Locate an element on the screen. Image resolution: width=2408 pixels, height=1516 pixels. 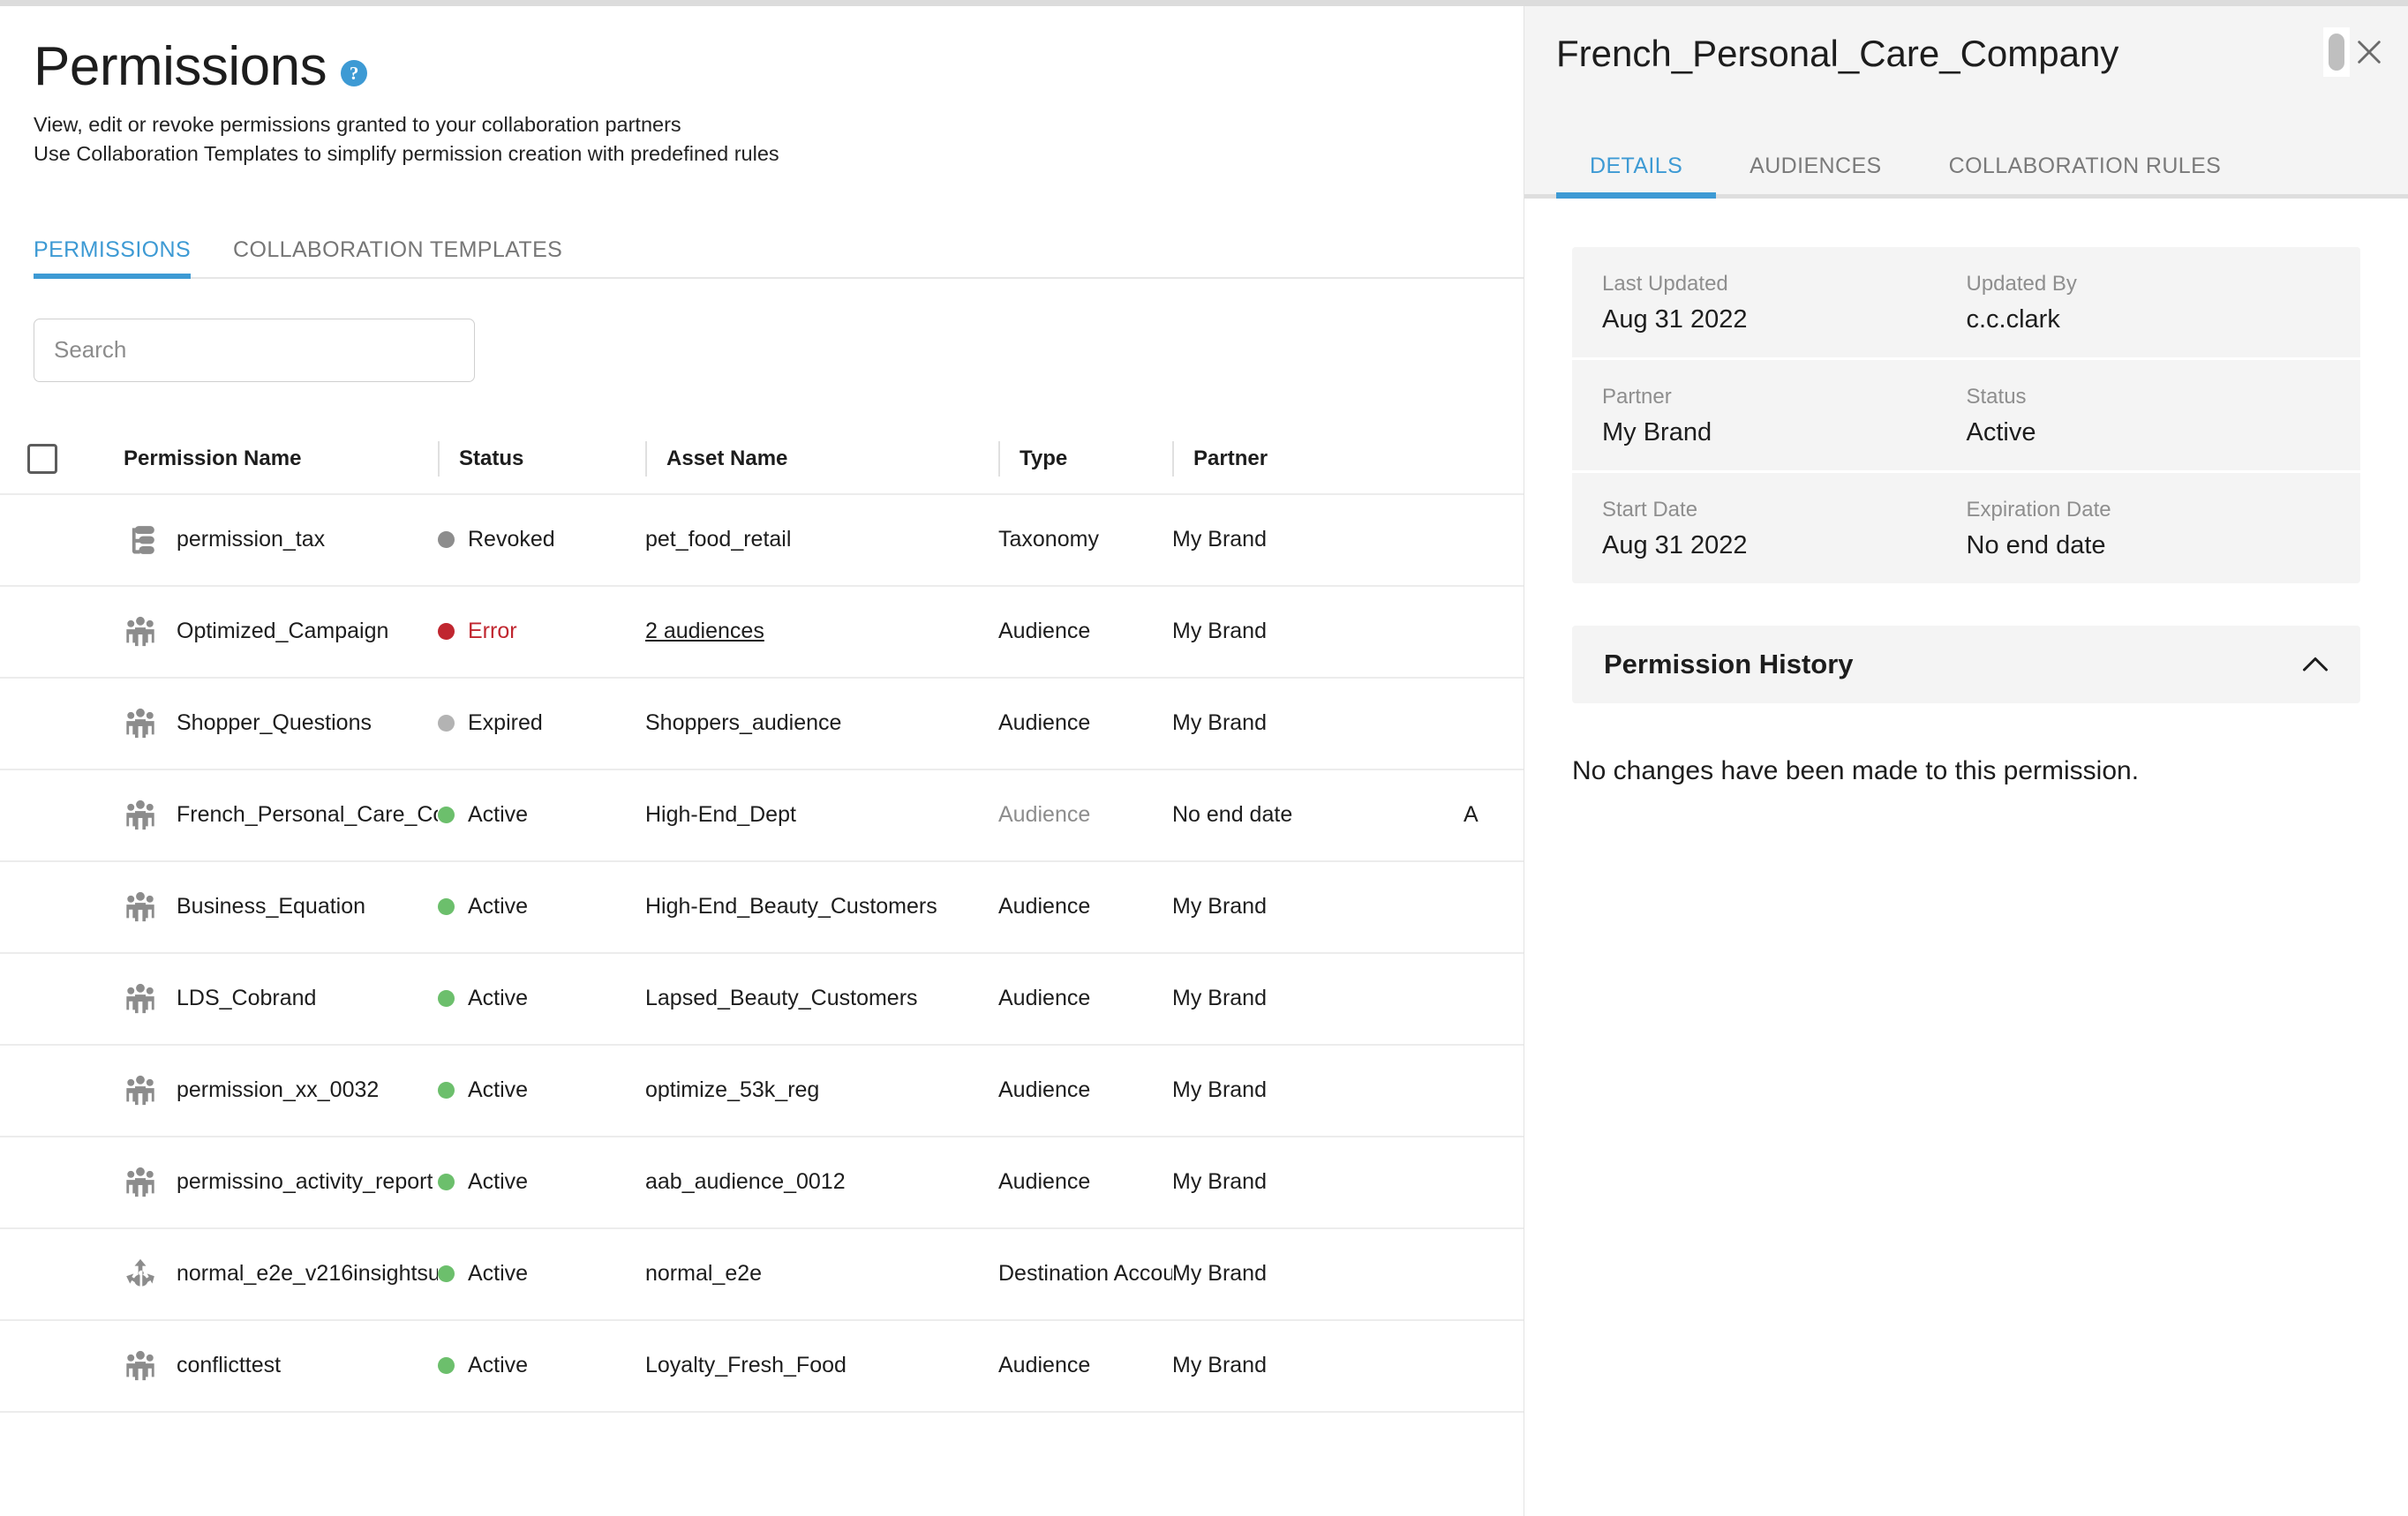
cell-permission-name: French_Personal_Care_Com is located at coordinates (261, 816).